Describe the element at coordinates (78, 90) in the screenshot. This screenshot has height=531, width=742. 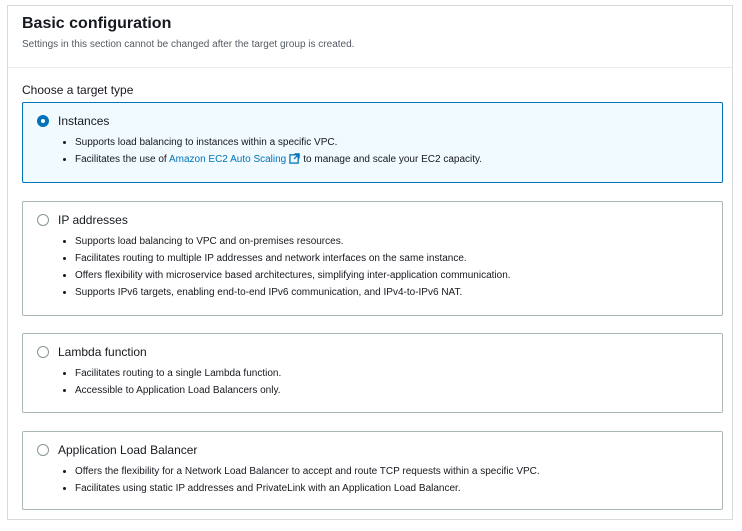
I see `target-type-label: Choose a target type` at that location.